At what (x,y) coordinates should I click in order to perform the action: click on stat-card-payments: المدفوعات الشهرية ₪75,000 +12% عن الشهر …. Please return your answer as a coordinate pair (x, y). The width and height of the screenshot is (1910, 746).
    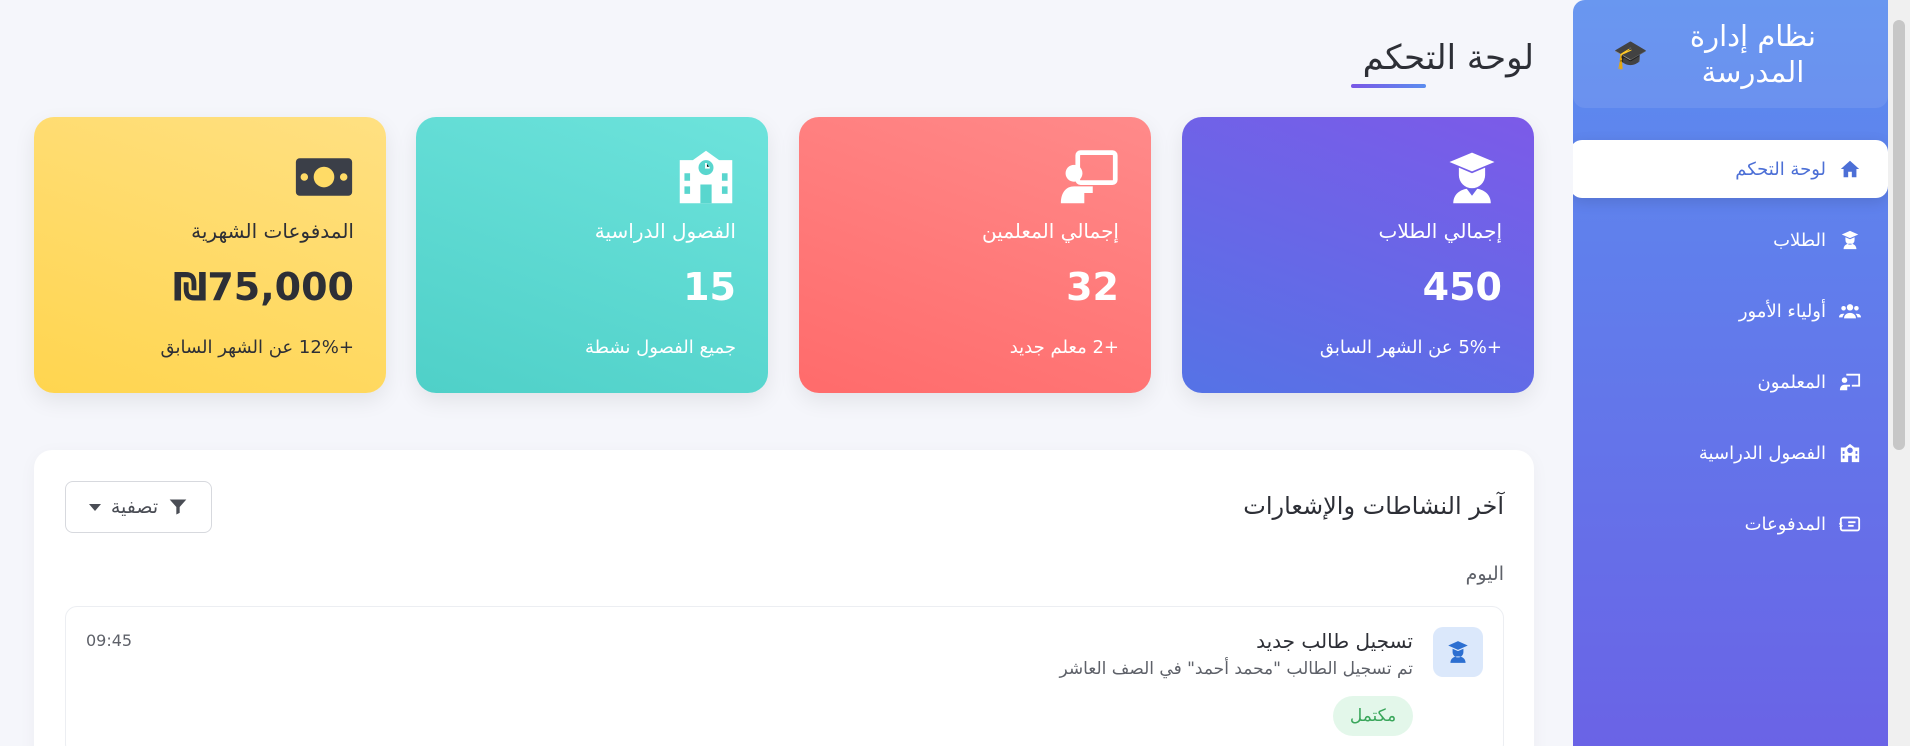
    Looking at the image, I should click on (210, 255).